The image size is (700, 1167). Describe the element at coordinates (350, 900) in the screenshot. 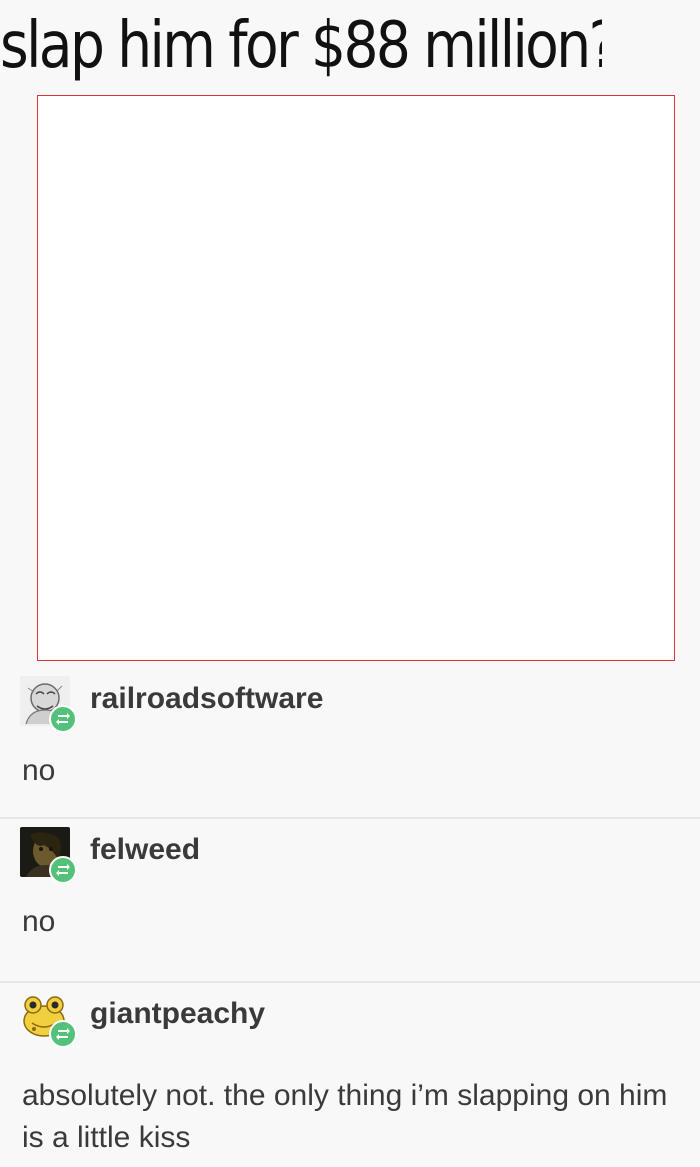

I see `reblog-entry: felweed no` at that location.